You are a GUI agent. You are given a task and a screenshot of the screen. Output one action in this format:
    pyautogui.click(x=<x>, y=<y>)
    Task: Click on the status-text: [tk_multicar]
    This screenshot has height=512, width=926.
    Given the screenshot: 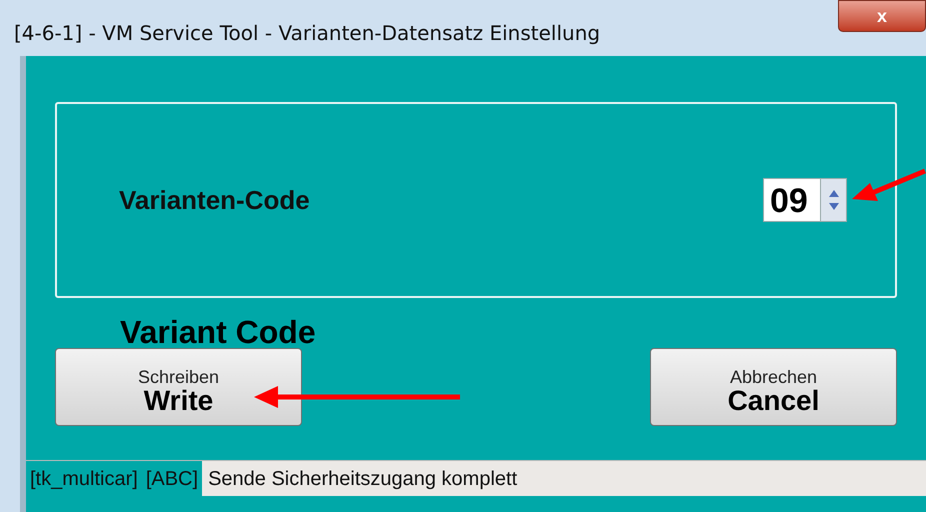 What is the action you would take?
    pyautogui.click(x=84, y=478)
    